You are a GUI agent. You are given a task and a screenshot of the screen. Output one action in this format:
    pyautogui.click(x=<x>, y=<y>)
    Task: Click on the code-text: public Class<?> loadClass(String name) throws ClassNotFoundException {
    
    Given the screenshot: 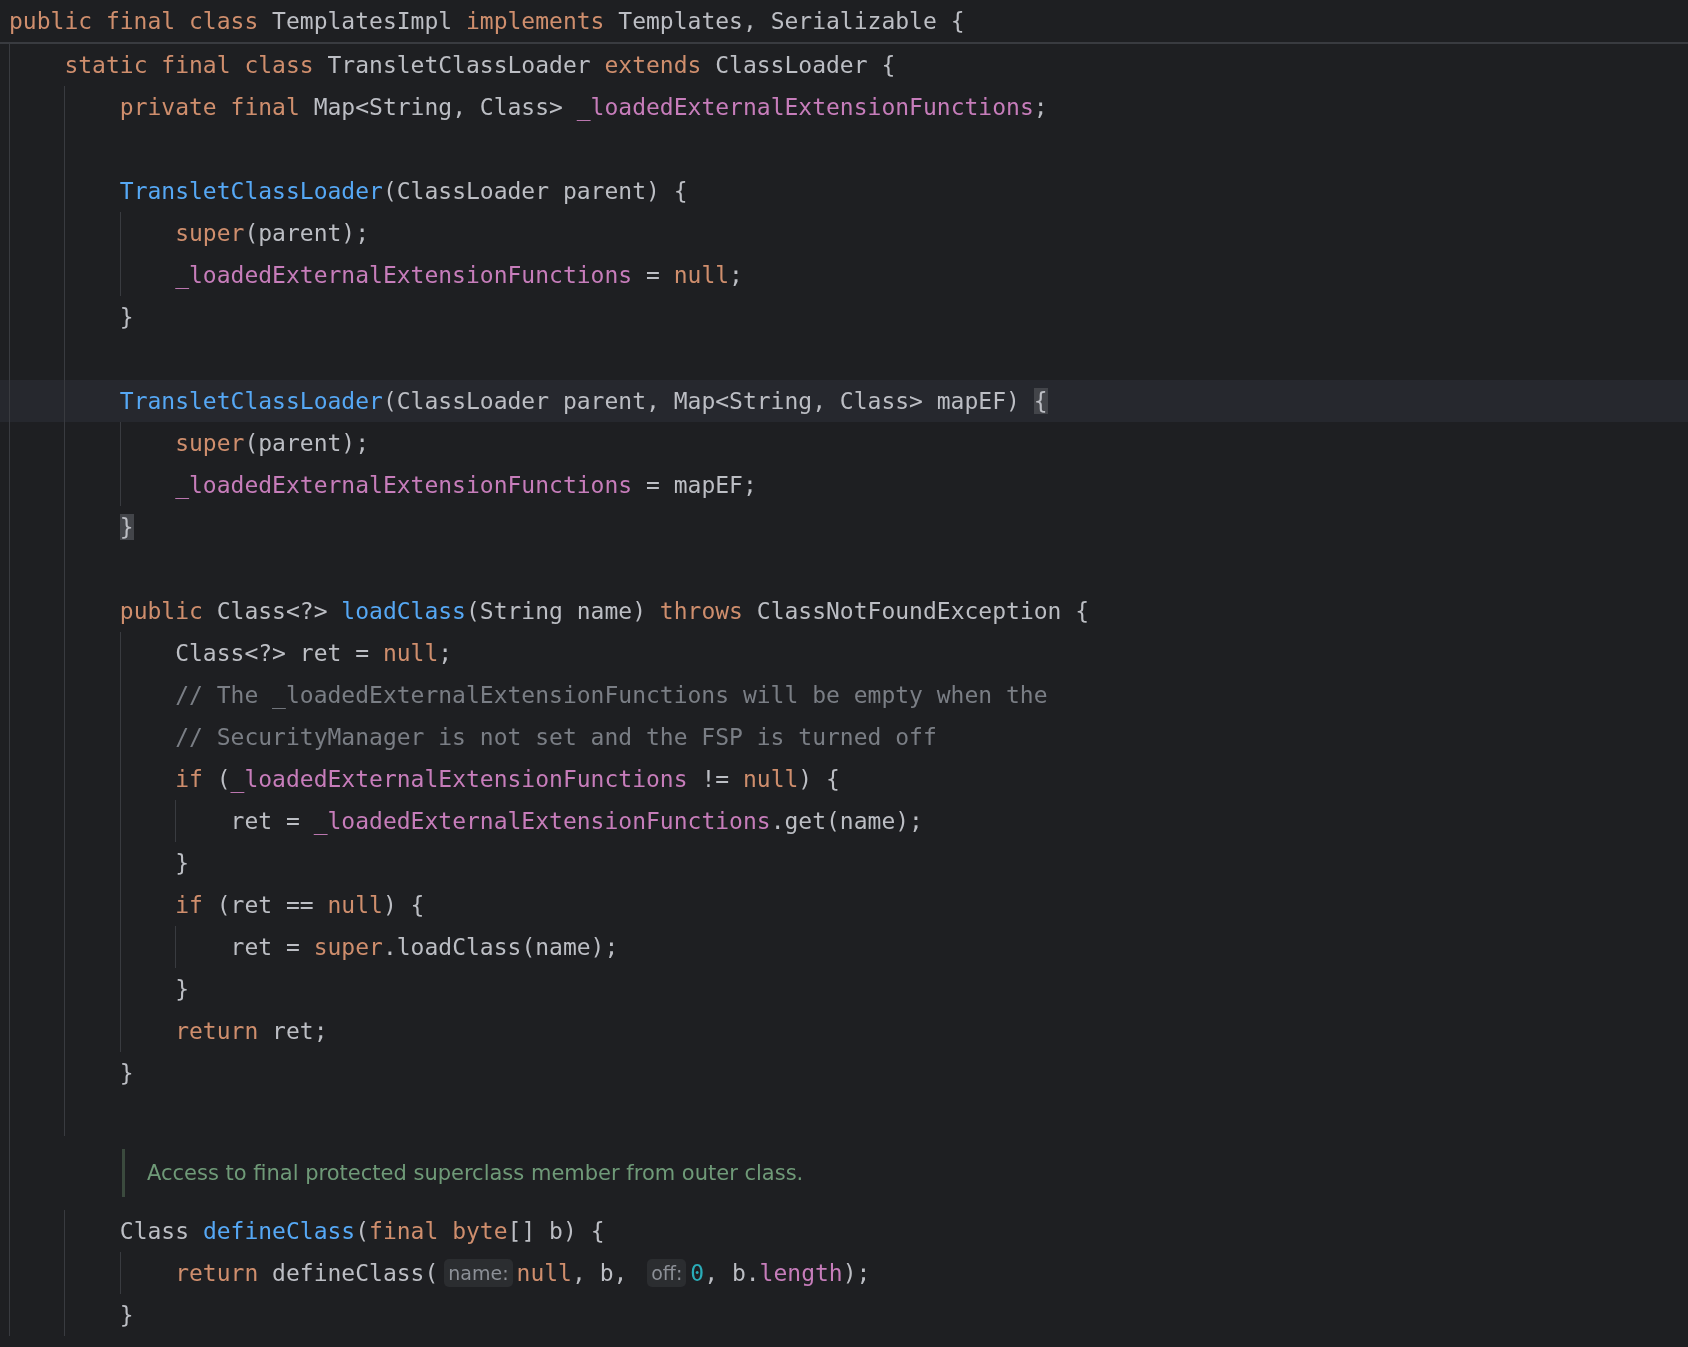 What is the action you would take?
    pyautogui.click(x=604, y=611)
    